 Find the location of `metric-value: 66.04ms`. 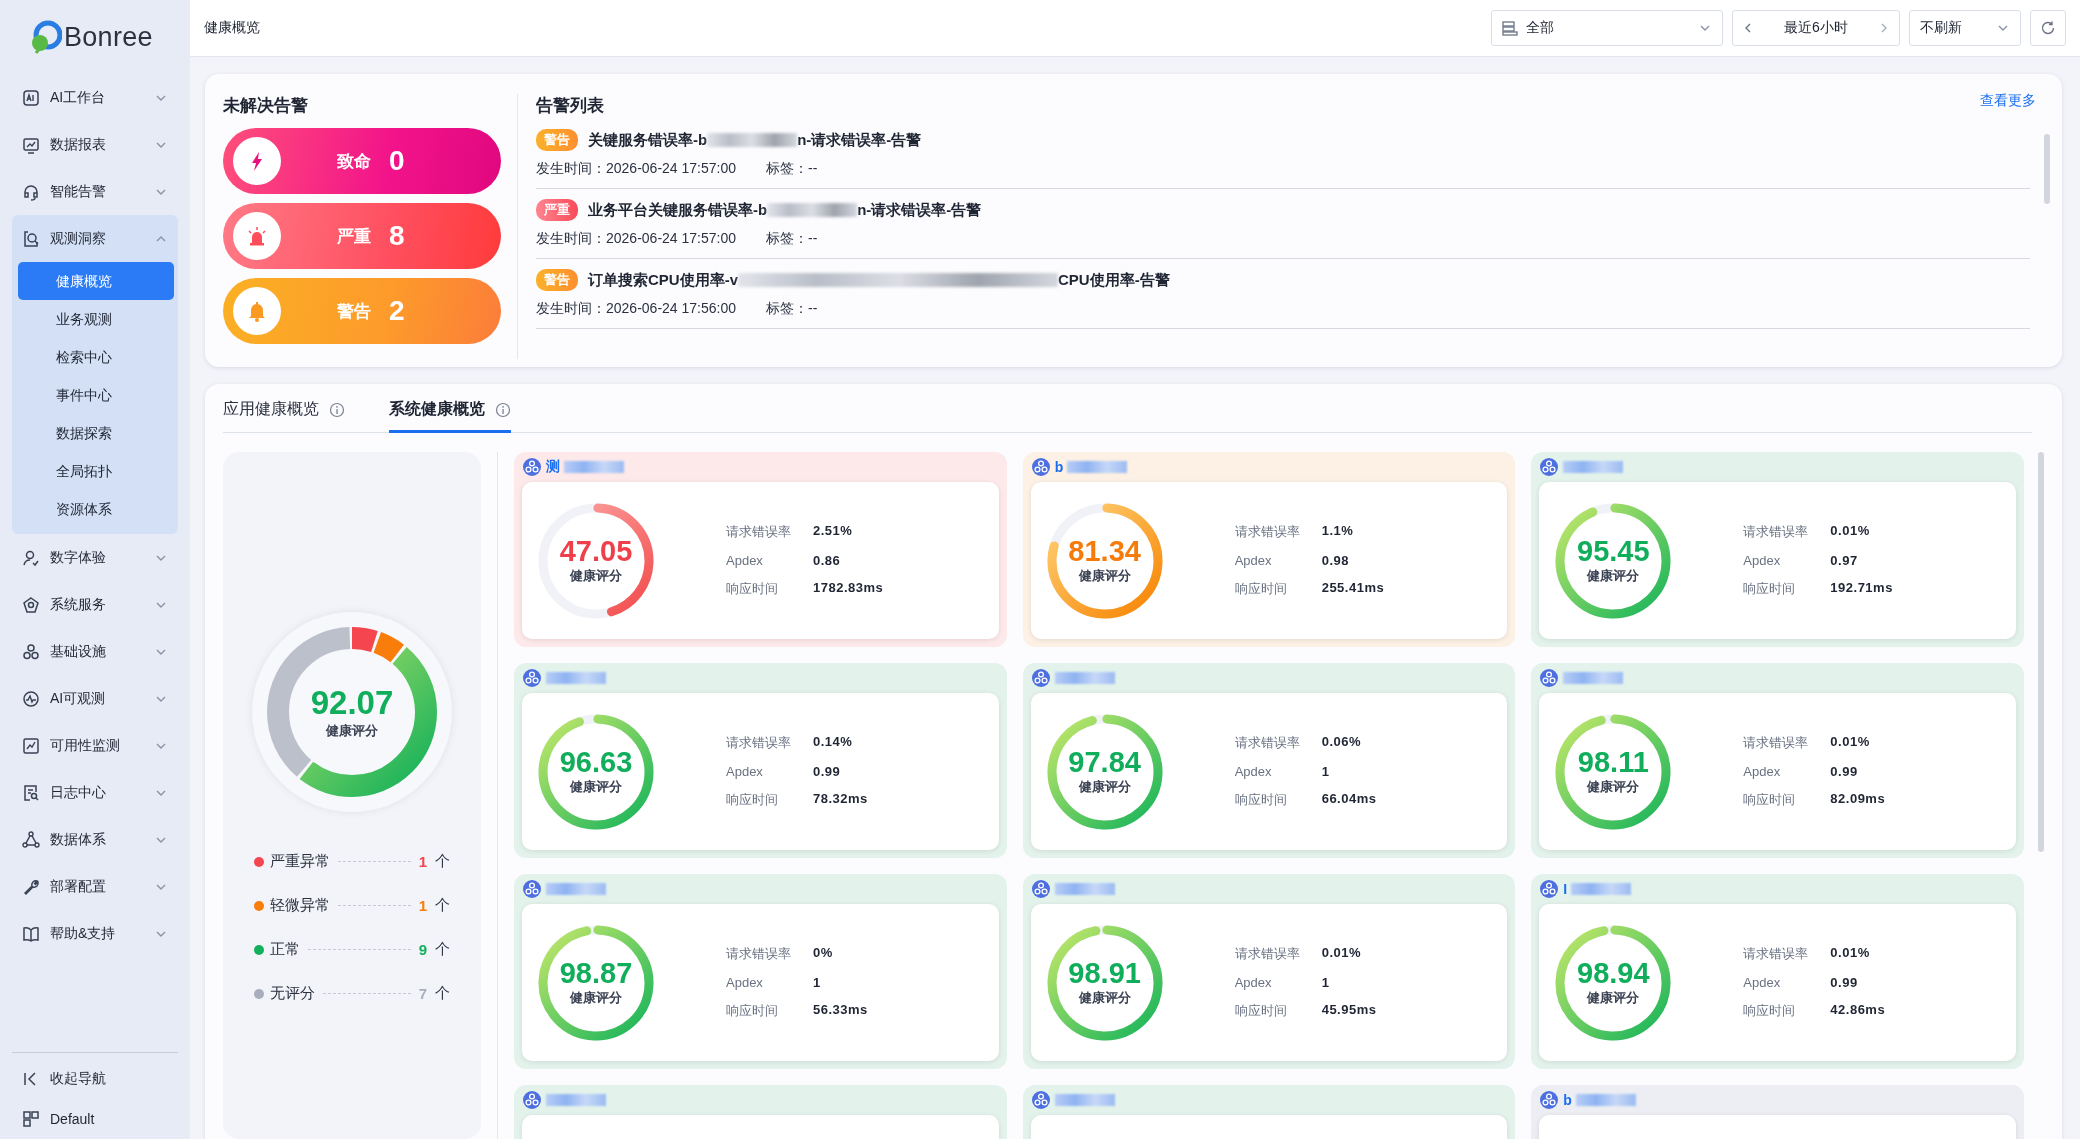

metric-value: 66.04ms is located at coordinates (1349, 799).